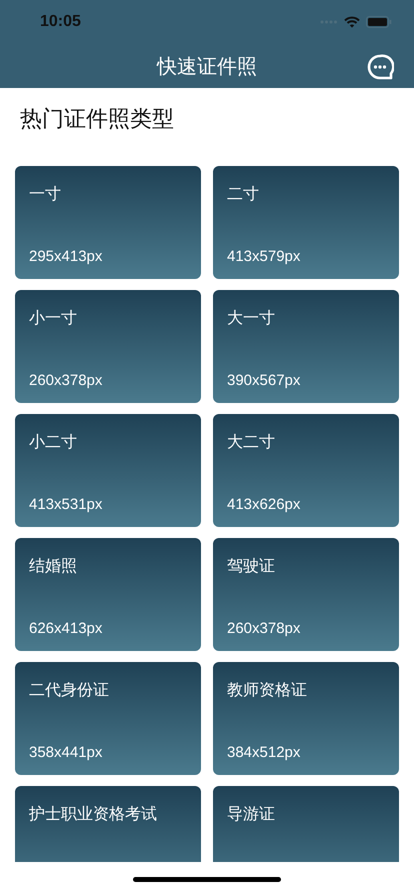 The width and height of the screenshot is (414, 896). Describe the element at coordinates (66, 256) in the screenshot. I see `pixel-size: 295x413px` at that location.